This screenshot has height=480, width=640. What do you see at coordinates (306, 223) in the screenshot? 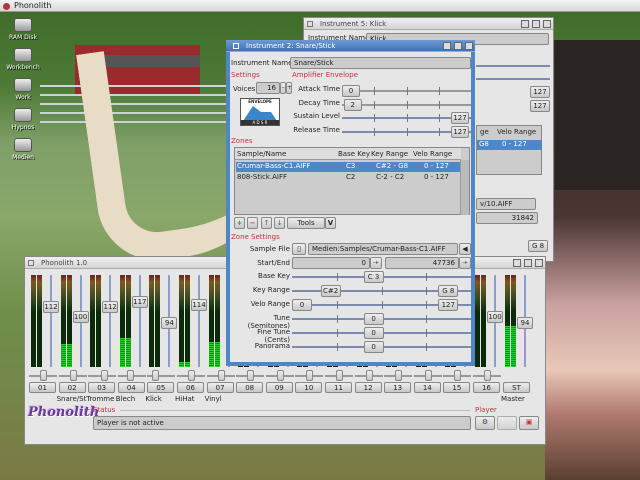
I see `tools-button: Tools` at bounding box center [306, 223].